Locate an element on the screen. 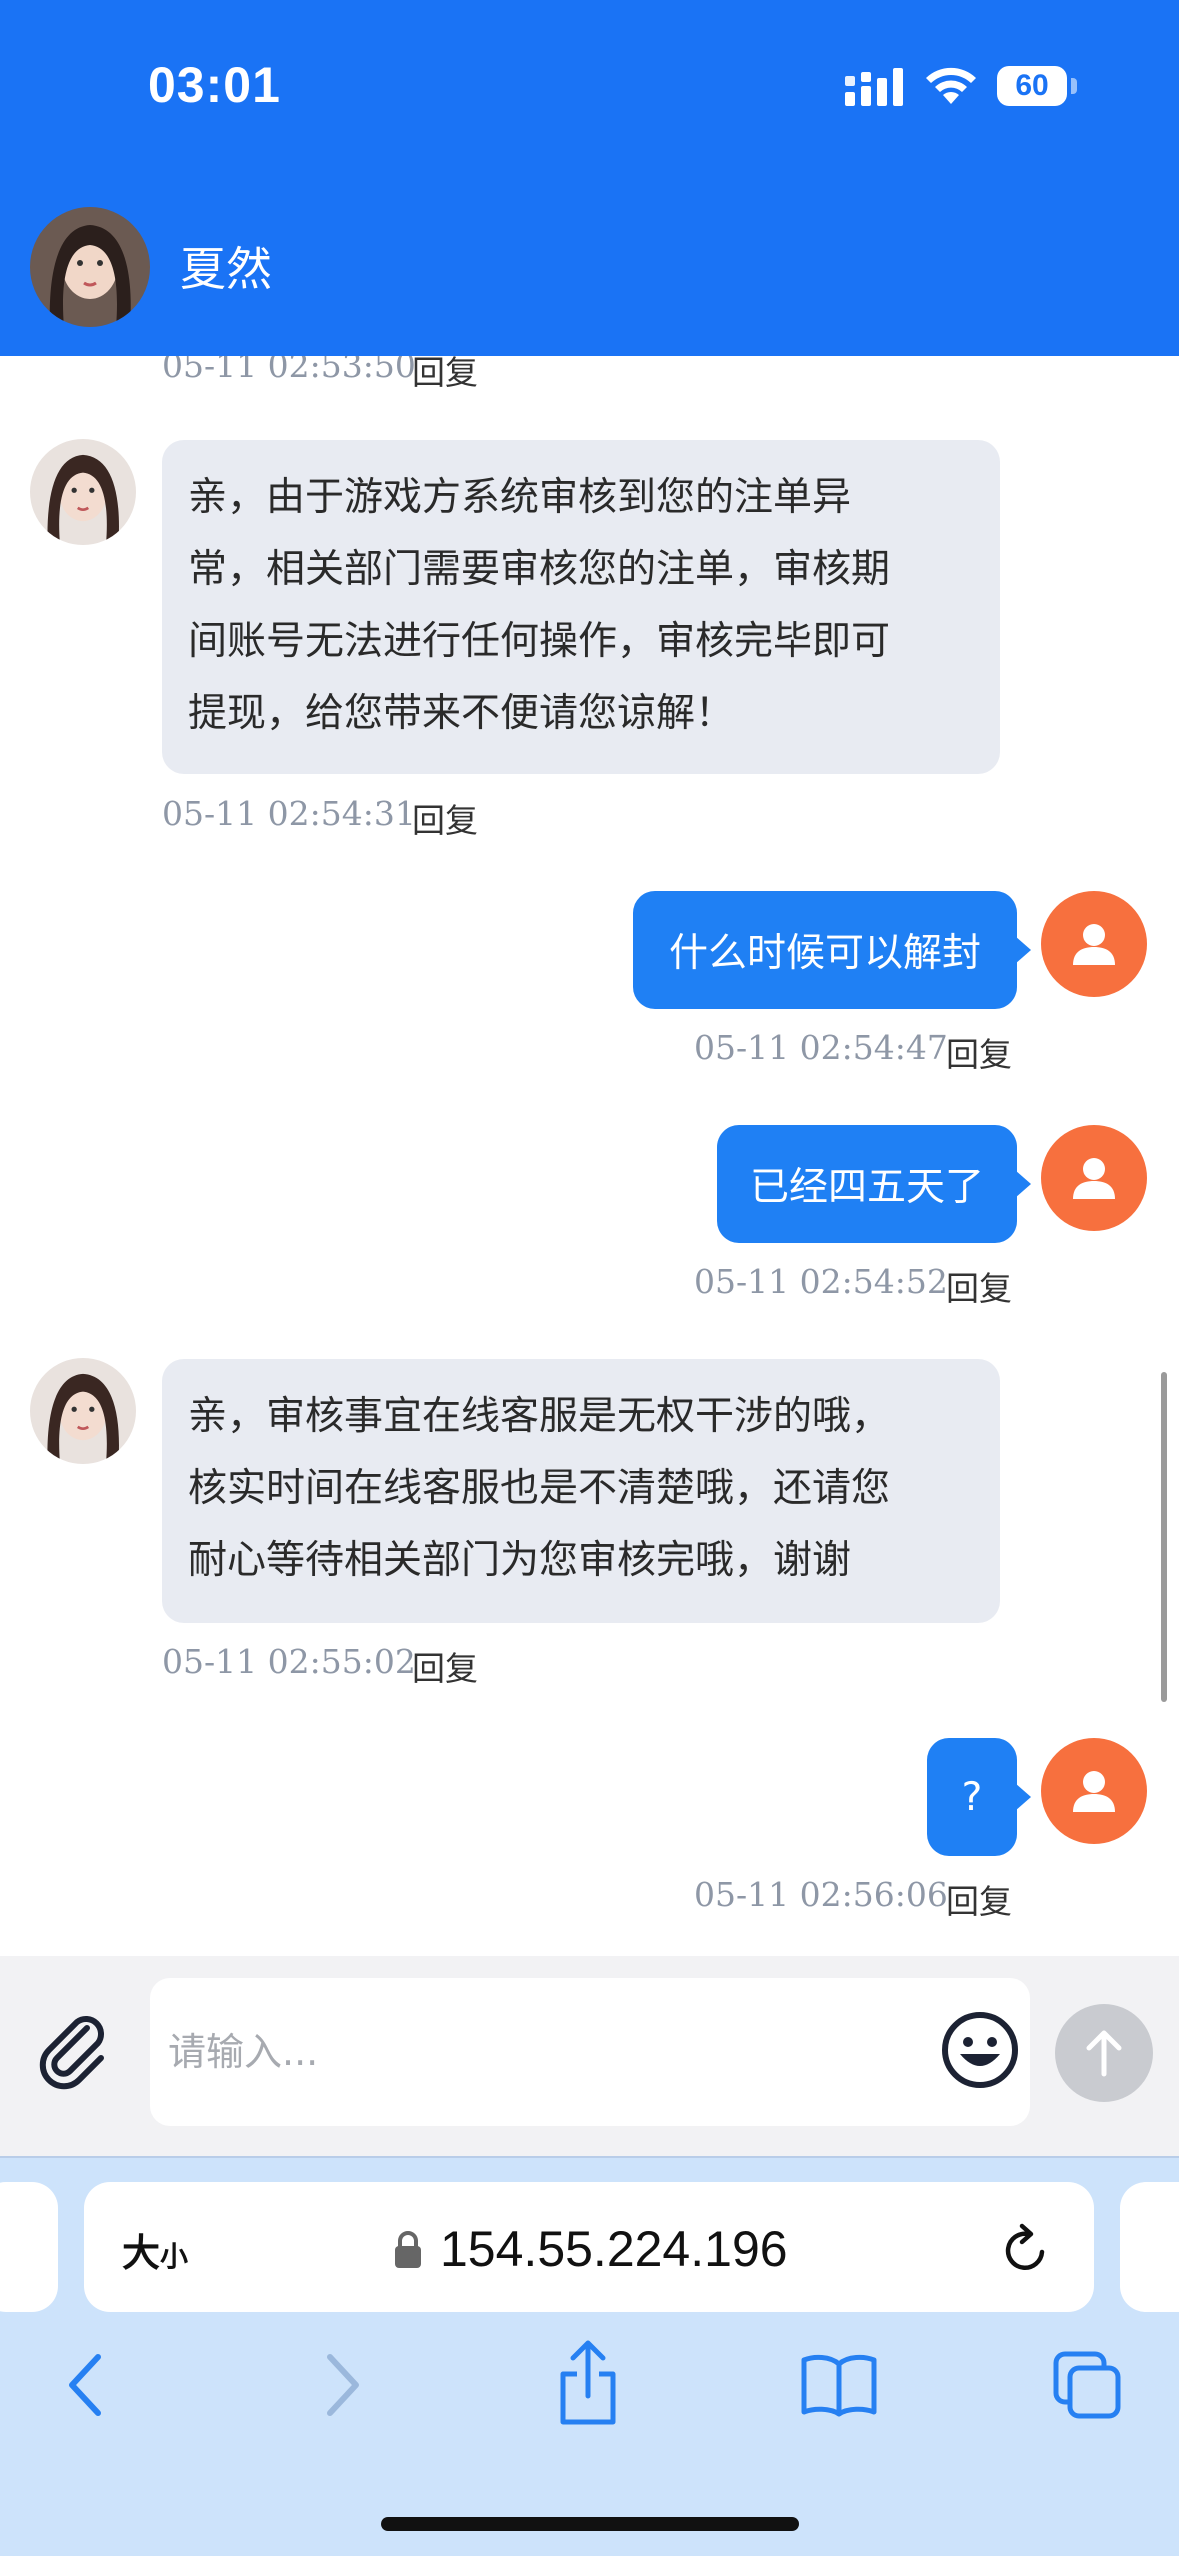 The height and width of the screenshot is (2556, 1179). battery-icon: 60 is located at coordinates (1032, 86).